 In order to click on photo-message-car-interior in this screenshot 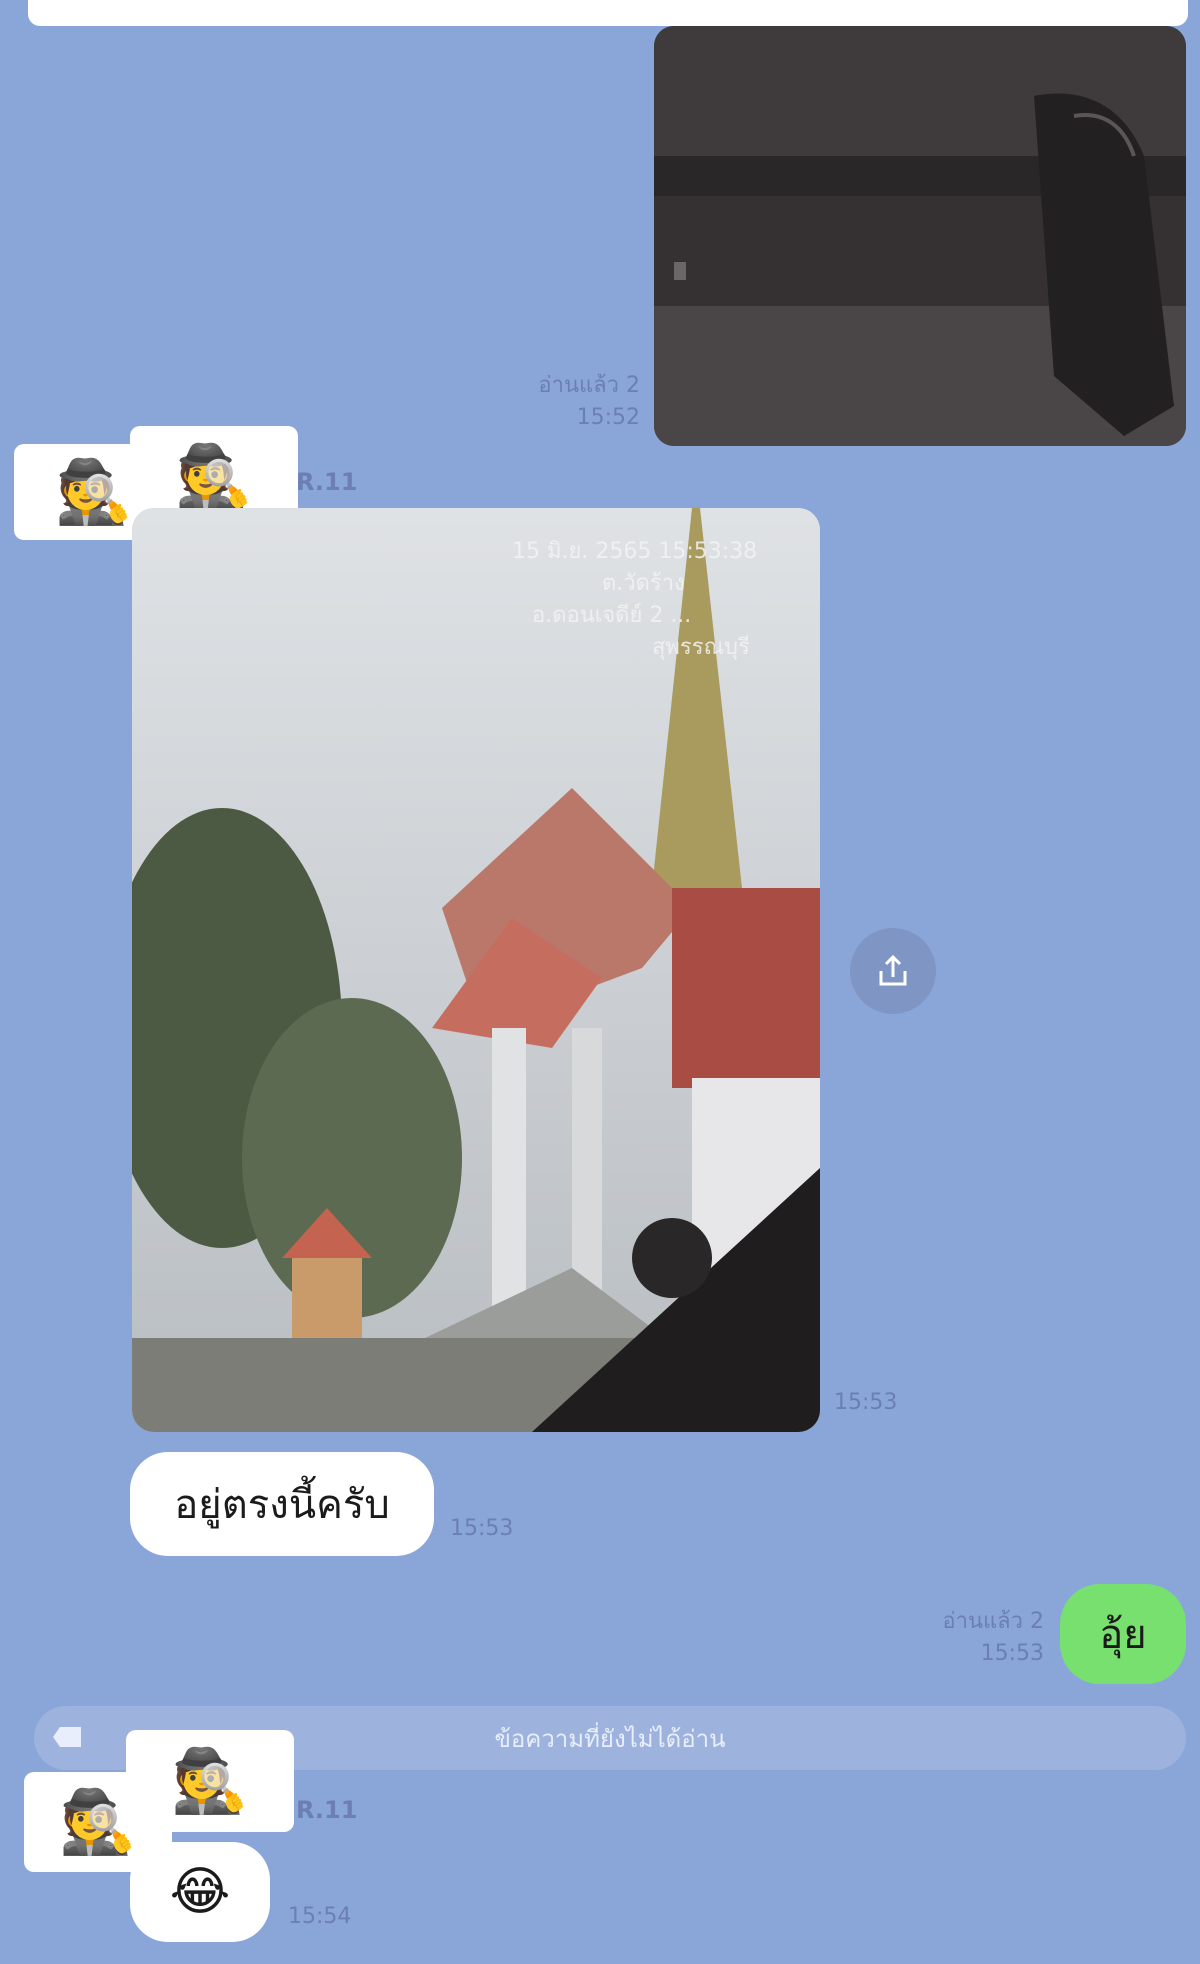, I will do `click(920, 236)`.